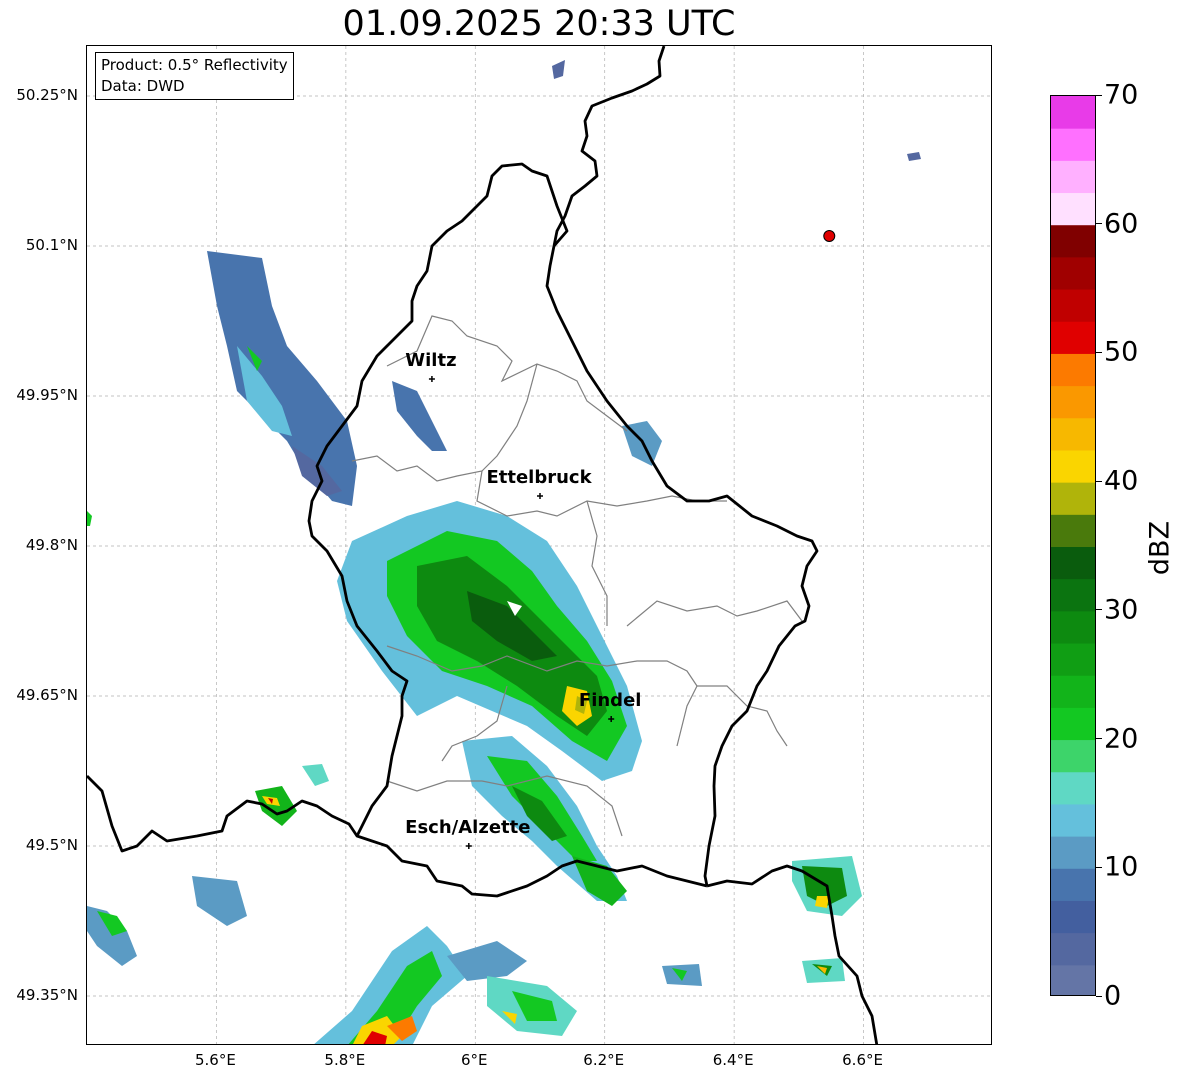 This screenshot has height=1081, width=1184. I want to click on colorbar-tick-label: 20, so click(1121, 739).